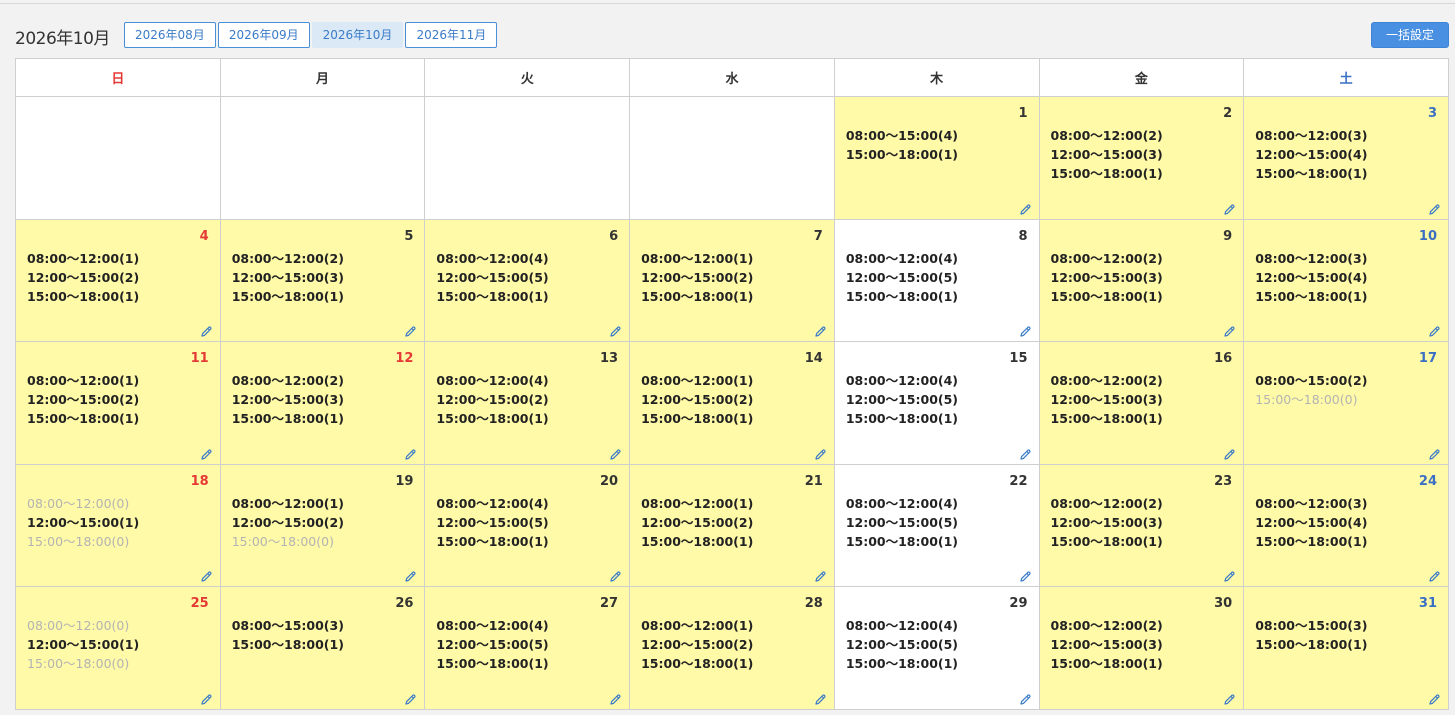 The image size is (1455, 715). I want to click on time-slot: 08:00〜12:00(0), so click(78, 626).